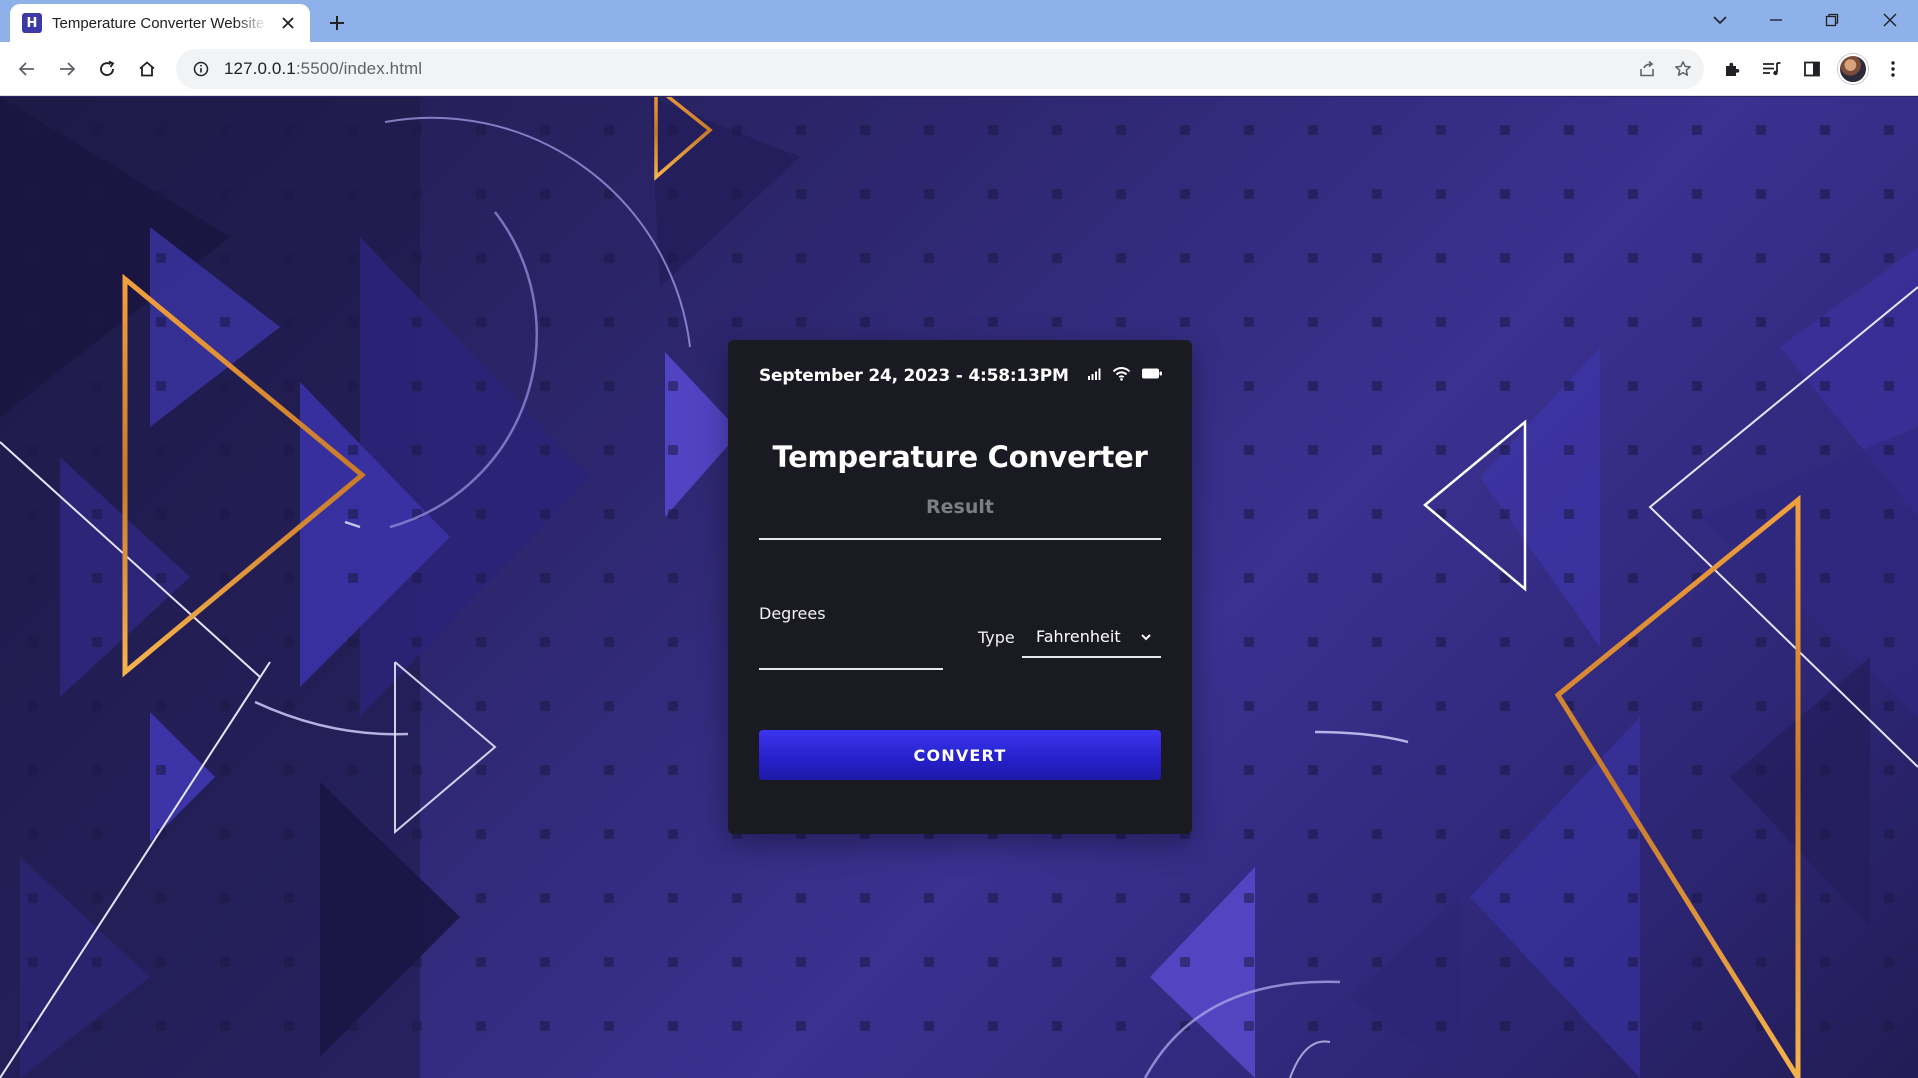 This screenshot has height=1078, width=1918. Describe the element at coordinates (1832, 20) in the screenshot. I see `restore-icon` at that location.